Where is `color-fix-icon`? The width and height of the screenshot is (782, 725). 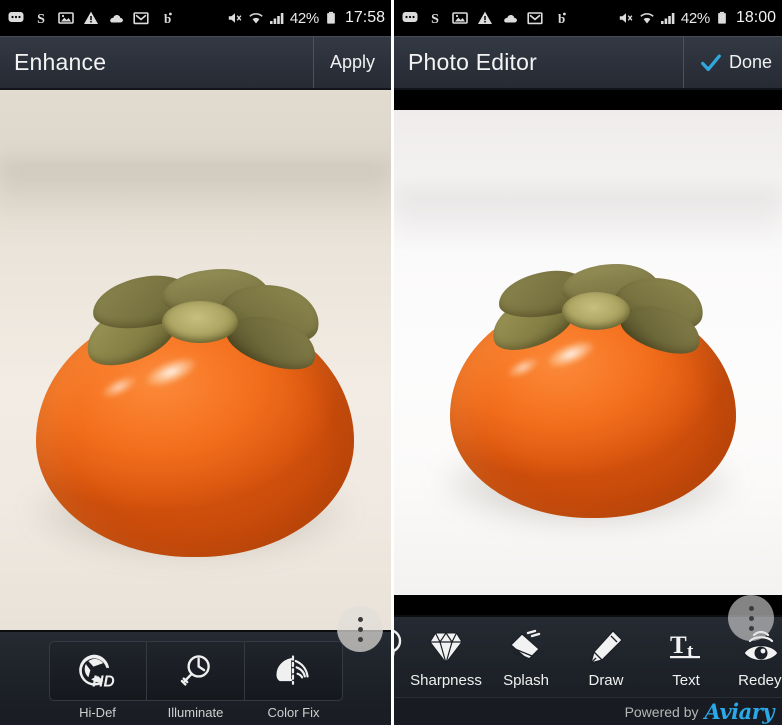
color-fix-icon is located at coordinates (292, 670).